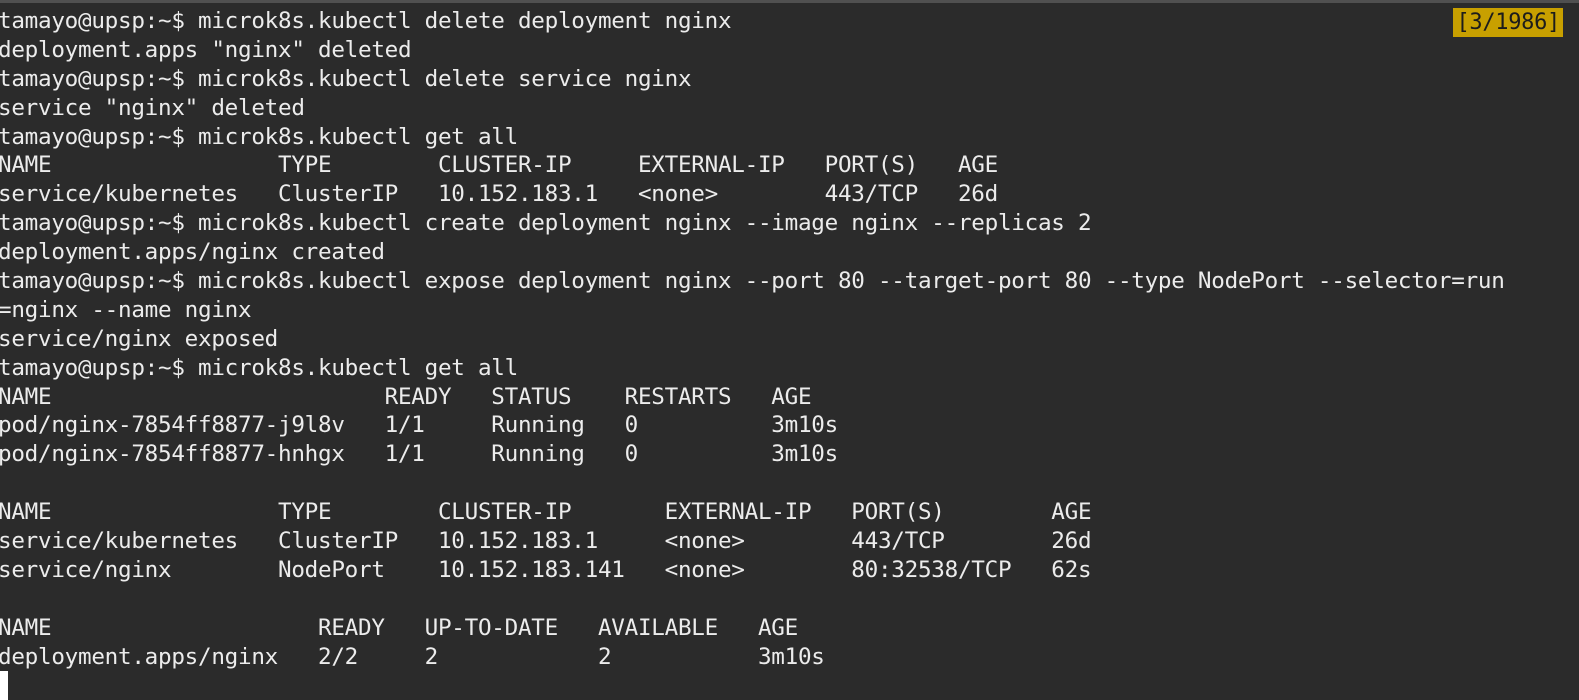 This screenshot has height=700, width=1579. What do you see at coordinates (192, 252) in the screenshot?
I see `output-line: deployment.apps/nginx created` at bounding box center [192, 252].